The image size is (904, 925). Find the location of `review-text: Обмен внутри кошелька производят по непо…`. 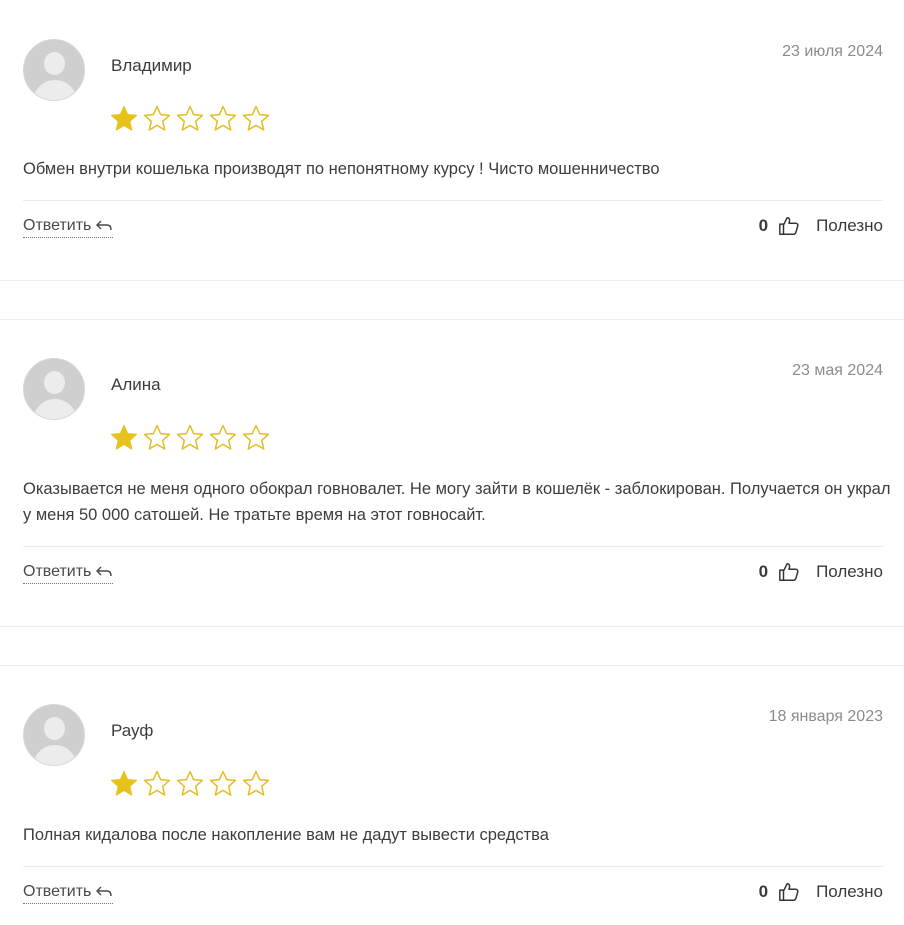

review-text: Обмен внутри кошелька производят по непо… is located at coordinates (341, 169).